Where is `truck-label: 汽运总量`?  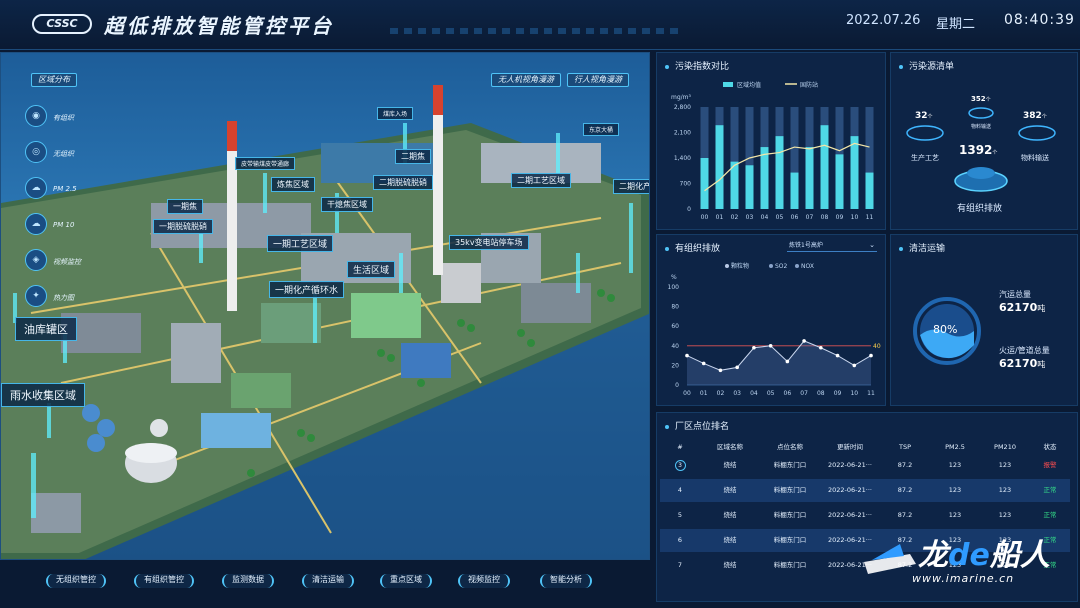 truck-label: 汽运总量 is located at coordinates (1015, 294).